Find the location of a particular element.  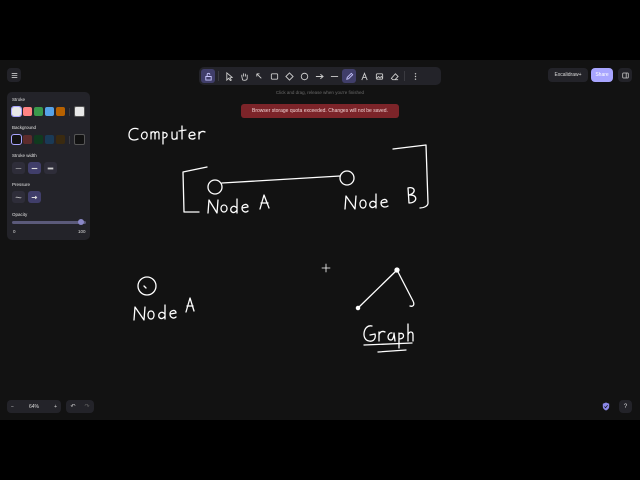

node-b-circle is located at coordinates (347, 178).